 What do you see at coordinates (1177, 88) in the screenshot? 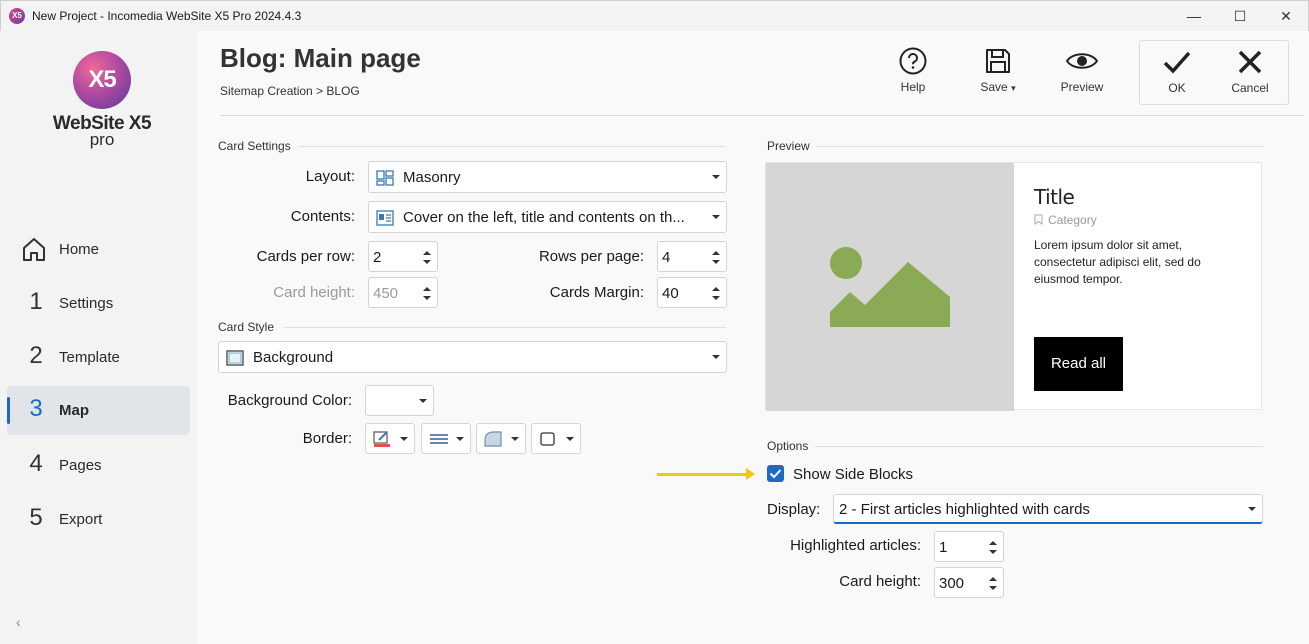
I see `ok-label: OK` at bounding box center [1177, 88].